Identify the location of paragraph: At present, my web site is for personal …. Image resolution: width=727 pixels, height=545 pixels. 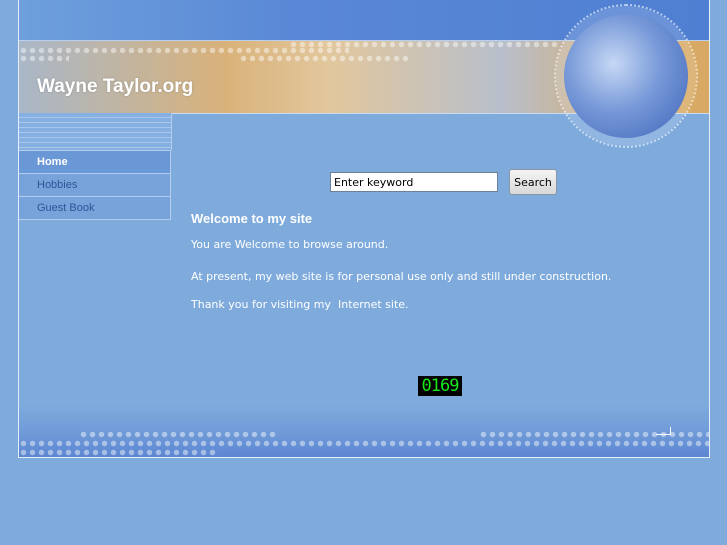
(401, 276).